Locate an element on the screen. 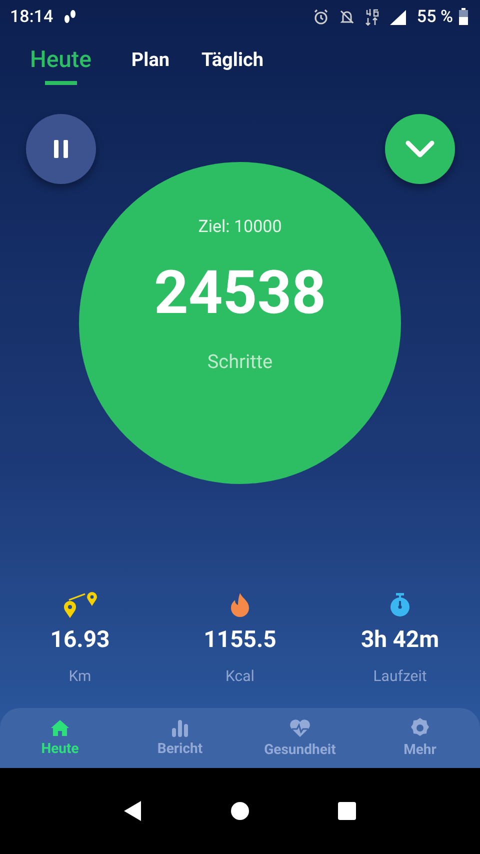  back-icon is located at coordinates (133, 811).